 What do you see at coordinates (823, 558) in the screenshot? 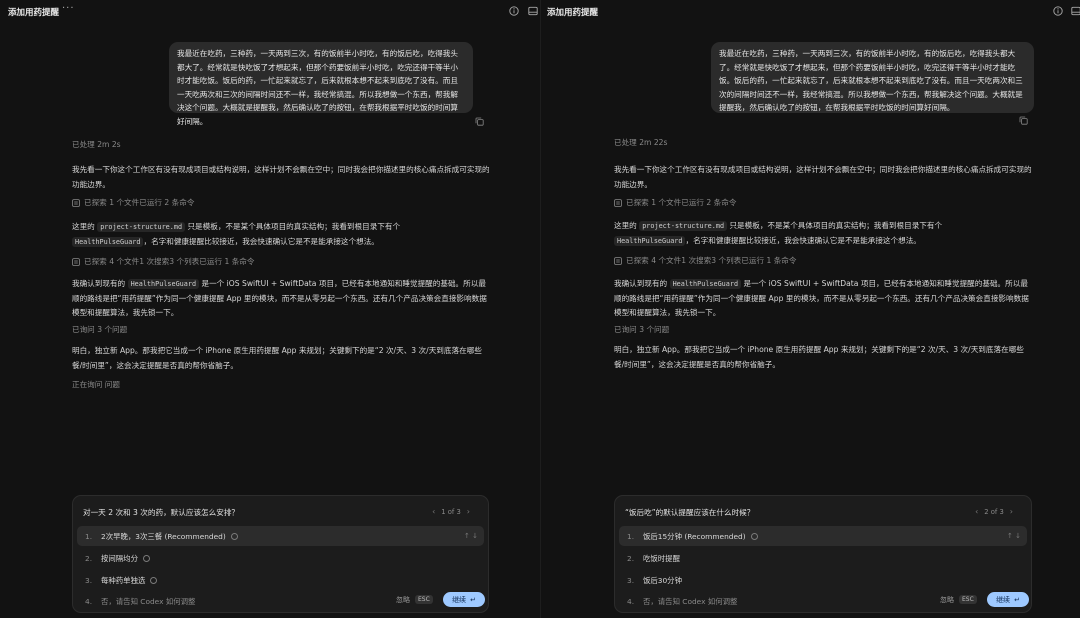
I see `answer-option: 2. 吃饭时提醒` at bounding box center [823, 558].